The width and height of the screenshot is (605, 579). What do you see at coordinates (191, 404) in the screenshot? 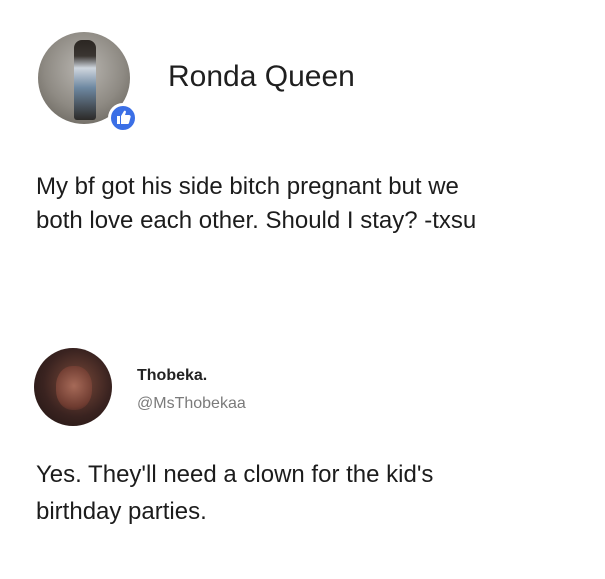
I see `tweet-author-handle: @MsThobekaa` at bounding box center [191, 404].